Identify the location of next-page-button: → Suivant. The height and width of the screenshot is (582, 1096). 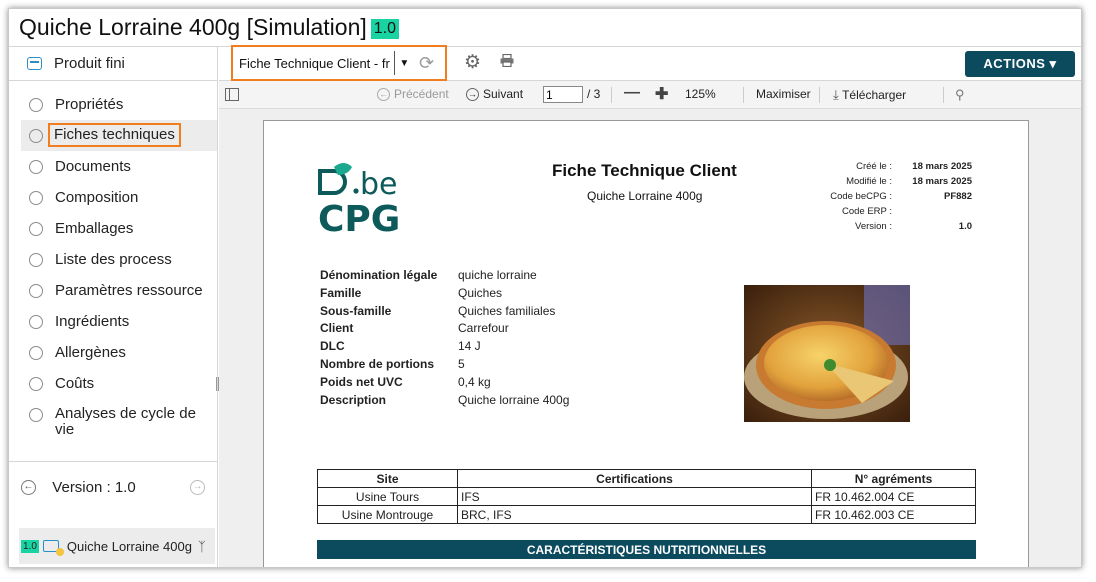
(494, 94).